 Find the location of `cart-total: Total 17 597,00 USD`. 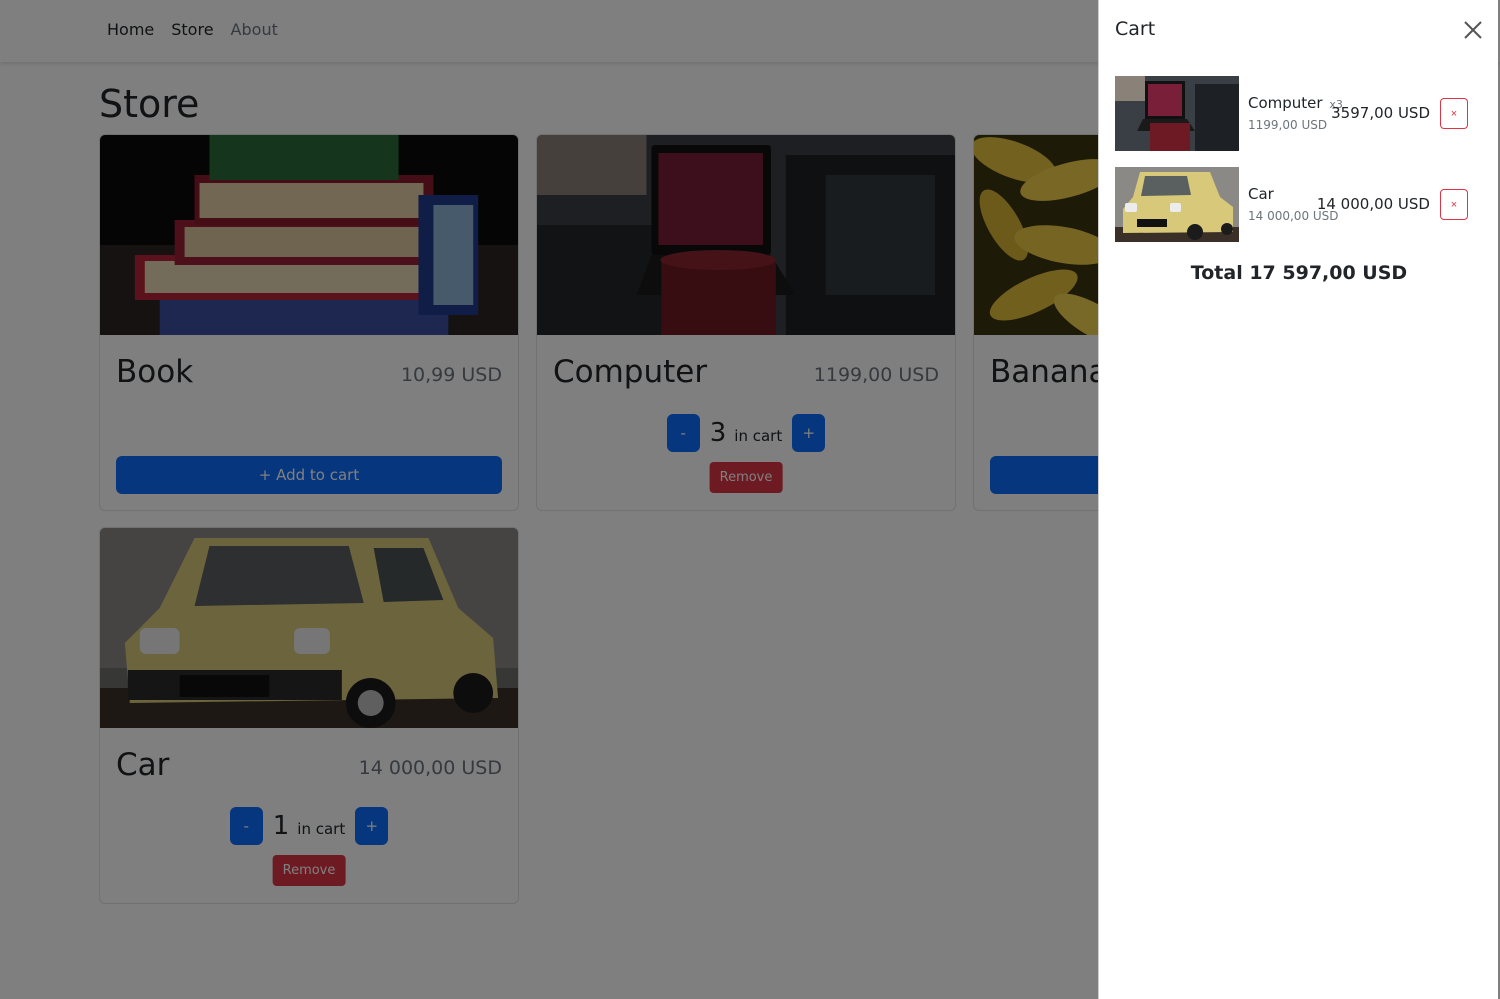

cart-total: Total 17 597,00 USD is located at coordinates (1299, 273).